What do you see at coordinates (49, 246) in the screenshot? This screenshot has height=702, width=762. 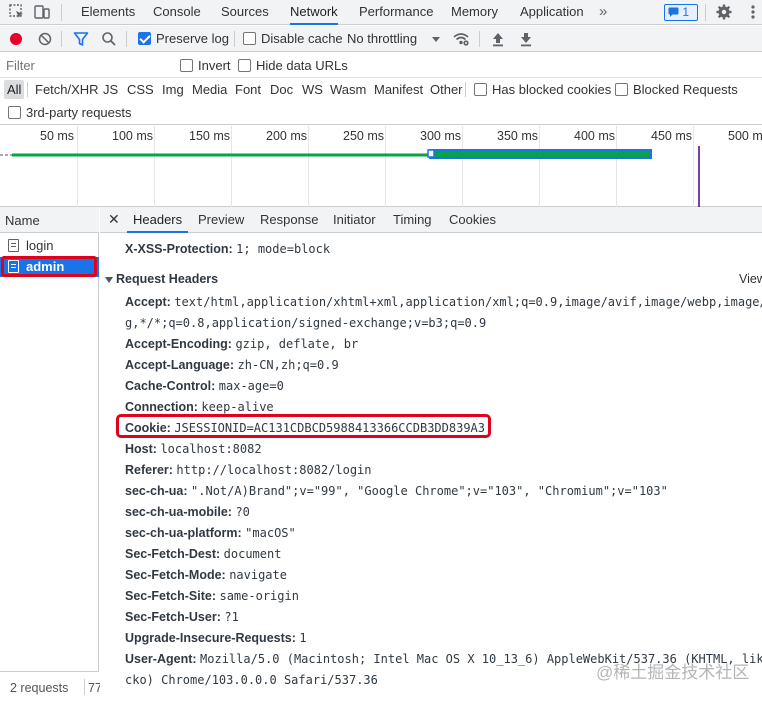 I see `request-row-login: login` at bounding box center [49, 246].